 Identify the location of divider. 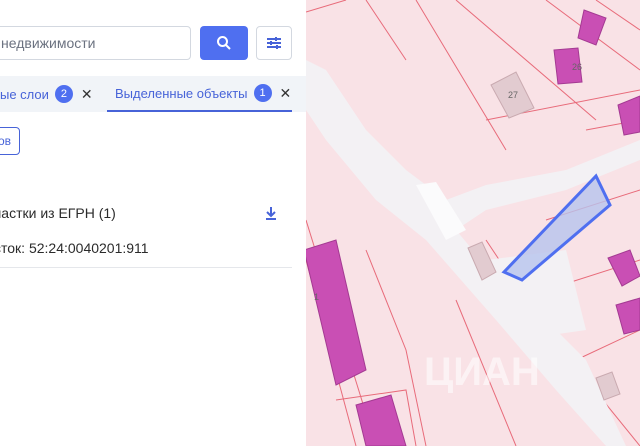
(146, 267).